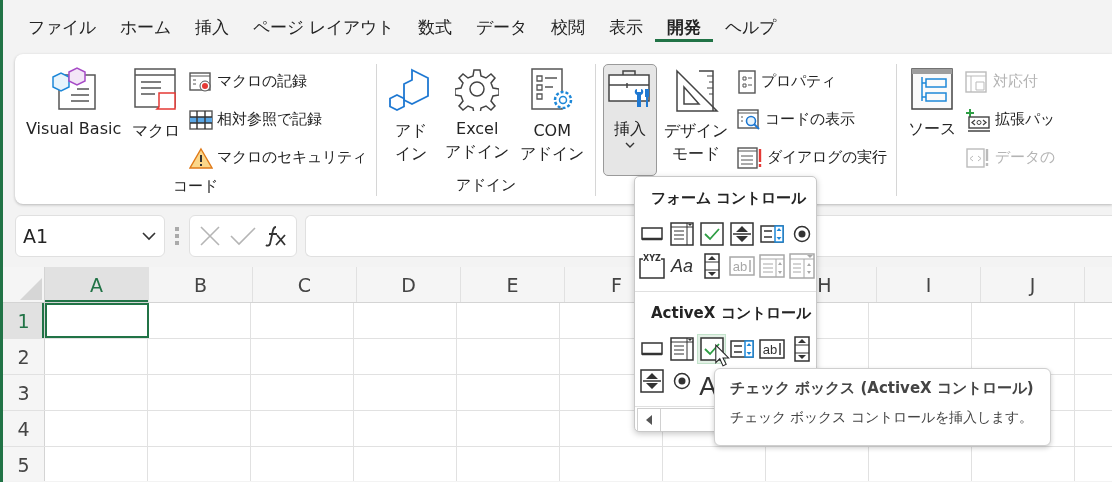 This screenshot has width=1112, height=482. I want to click on ribbon-command: プロパティ, so click(812, 81).